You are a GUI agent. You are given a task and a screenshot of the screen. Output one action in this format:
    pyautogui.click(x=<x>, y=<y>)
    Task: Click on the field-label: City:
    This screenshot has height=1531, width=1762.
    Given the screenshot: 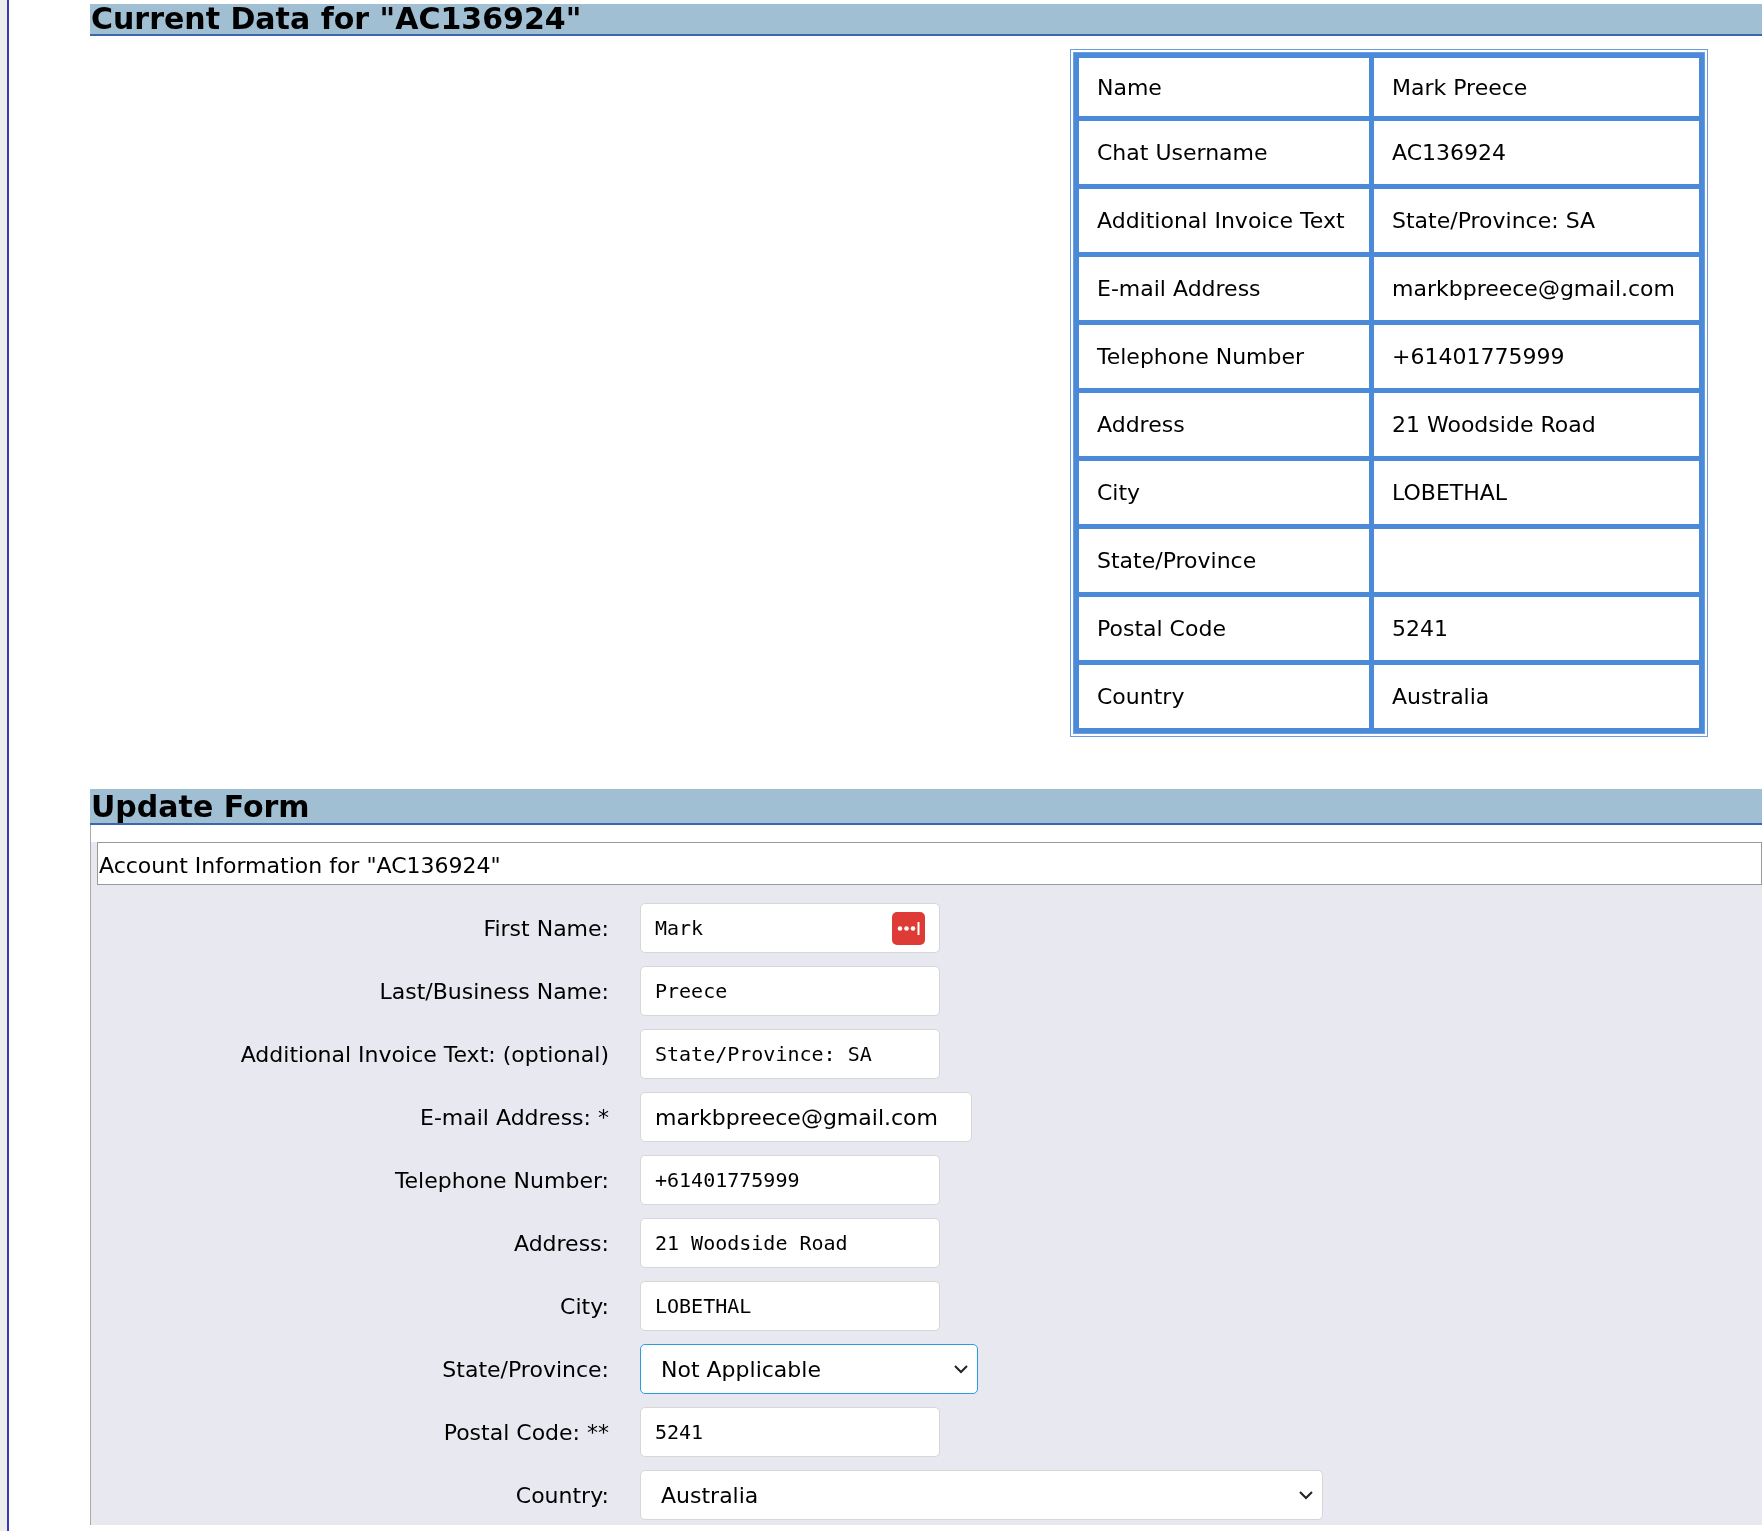 What is the action you would take?
    pyautogui.click(x=584, y=1306)
    